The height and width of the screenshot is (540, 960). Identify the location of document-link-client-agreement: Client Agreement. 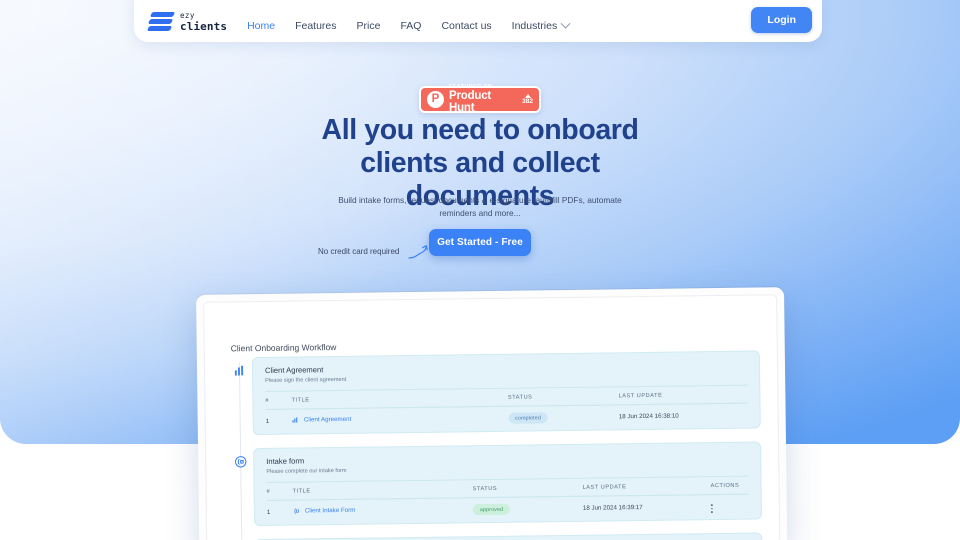
(322, 419).